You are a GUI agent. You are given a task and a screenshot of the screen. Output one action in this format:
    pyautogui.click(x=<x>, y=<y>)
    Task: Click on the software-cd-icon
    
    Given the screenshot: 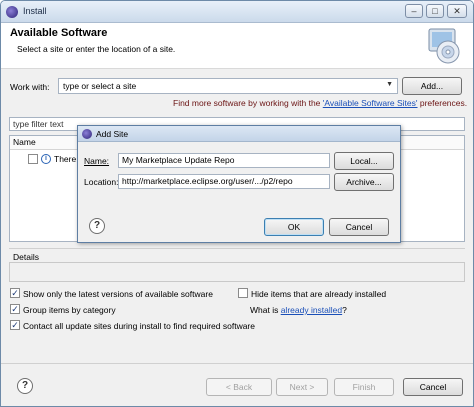 What is the action you would take?
    pyautogui.click(x=444, y=46)
    